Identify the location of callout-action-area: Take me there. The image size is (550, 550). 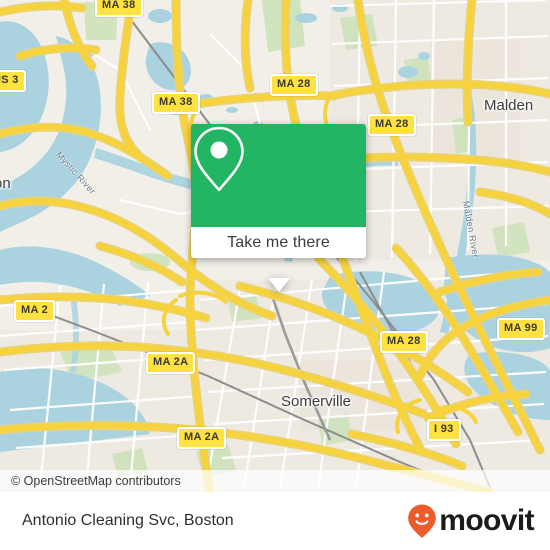
(278, 242).